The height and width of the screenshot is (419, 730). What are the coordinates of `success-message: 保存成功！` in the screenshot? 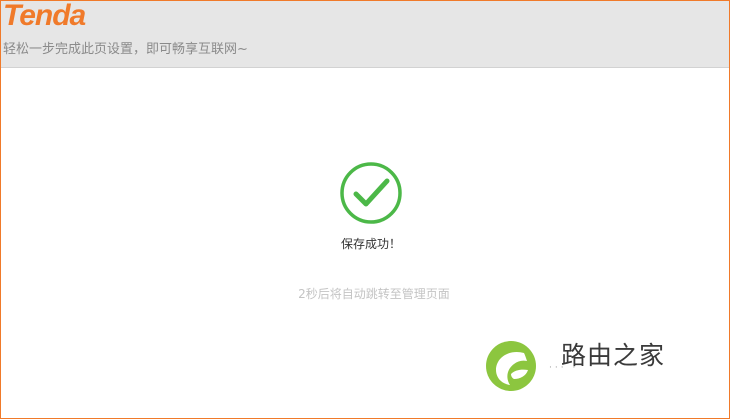 It's located at (370, 244).